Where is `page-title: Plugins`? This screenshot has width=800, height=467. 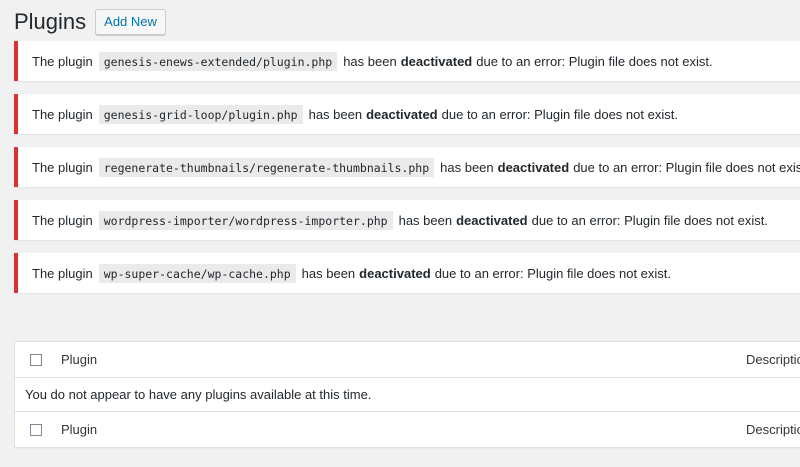 page-title: Plugins is located at coordinates (50, 21).